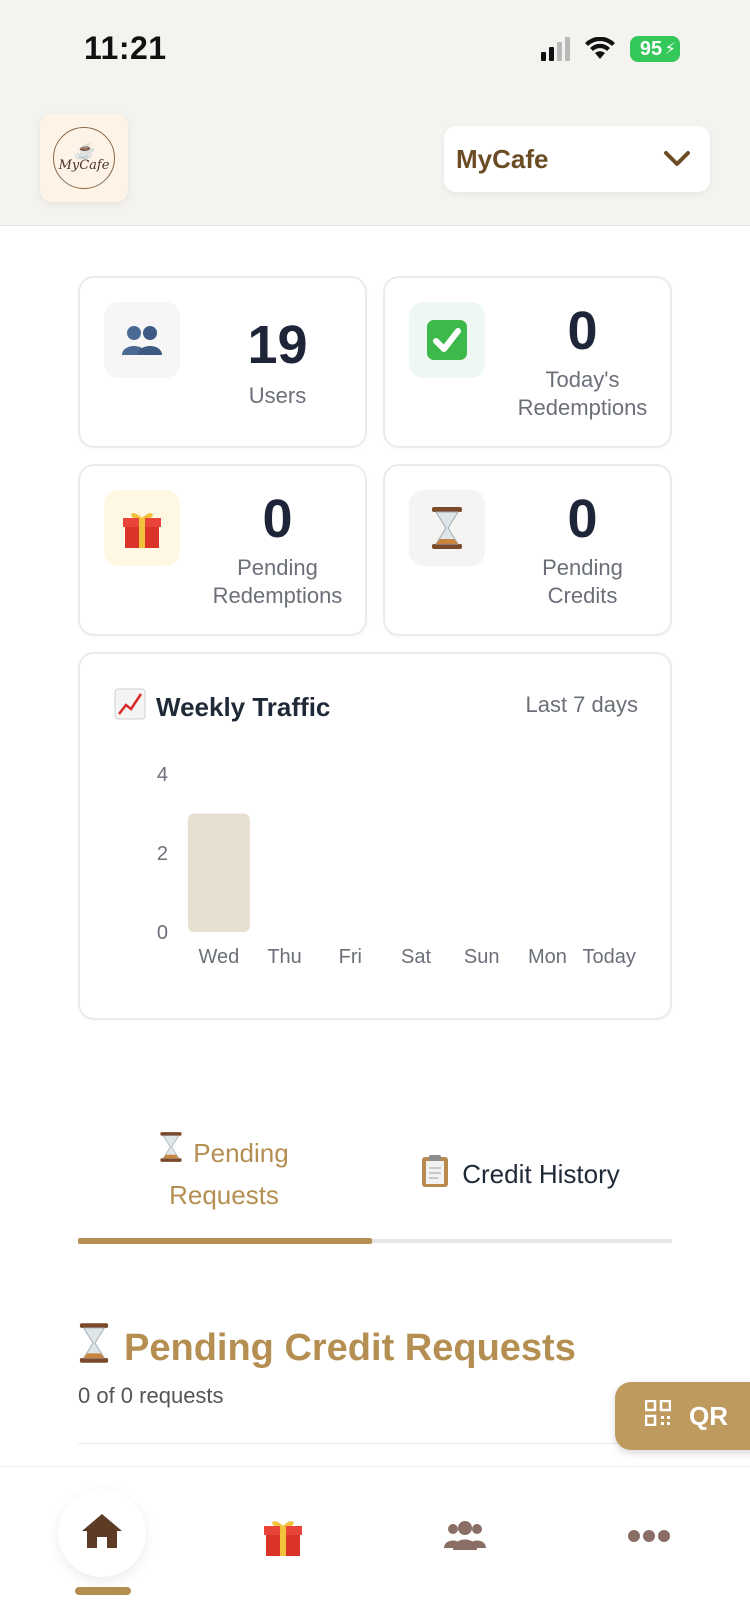 The height and width of the screenshot is (1623, 750). What do you see at coordinates (277, 595) in the screenshot?
I see `pending-redemptions-label-2: Redemptions` at bounding box center [277, 595].